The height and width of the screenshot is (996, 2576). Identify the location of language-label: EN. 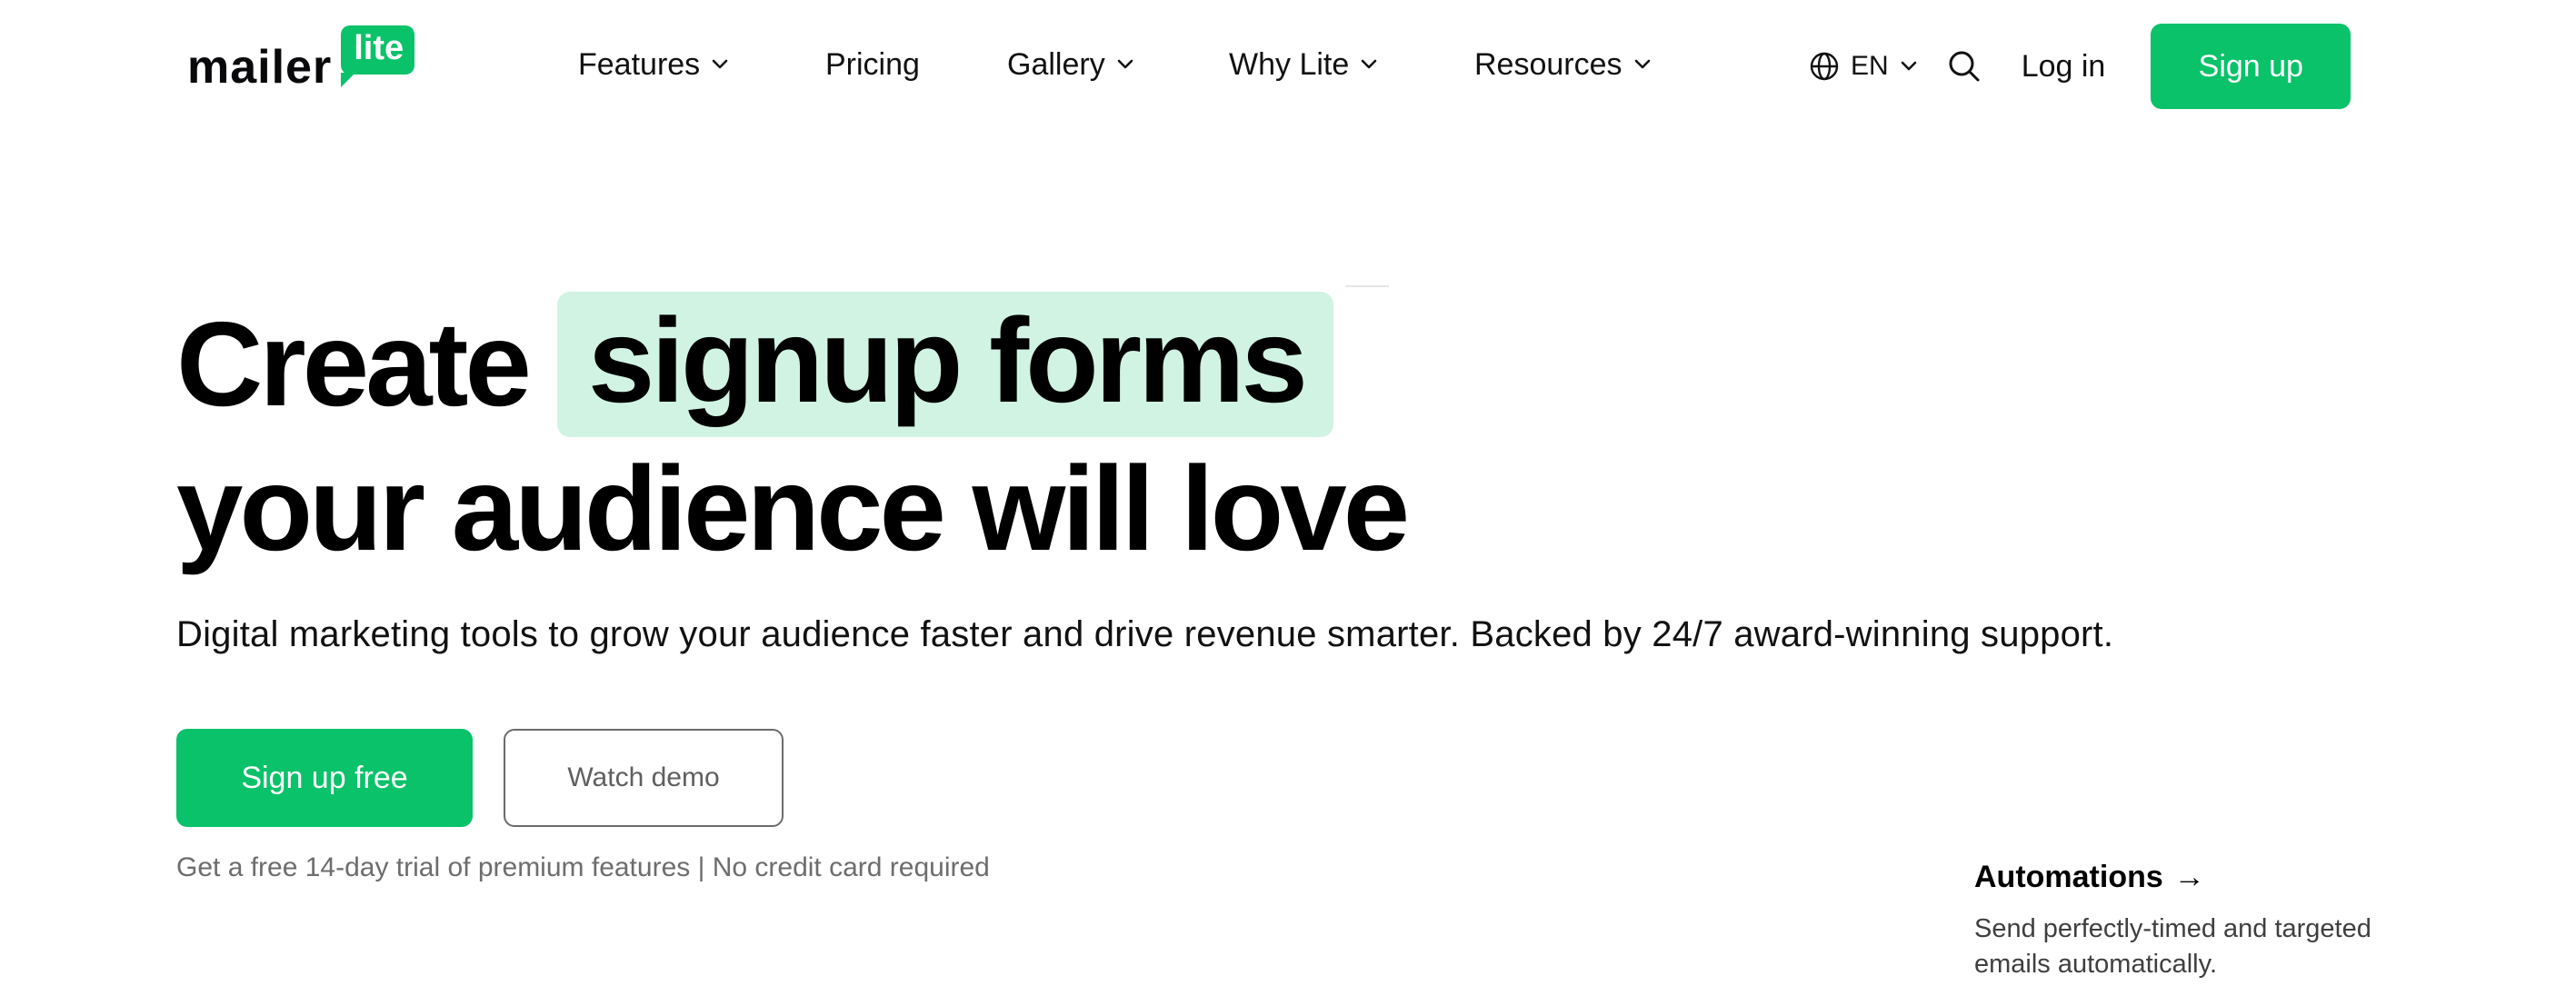
(1870, 66).